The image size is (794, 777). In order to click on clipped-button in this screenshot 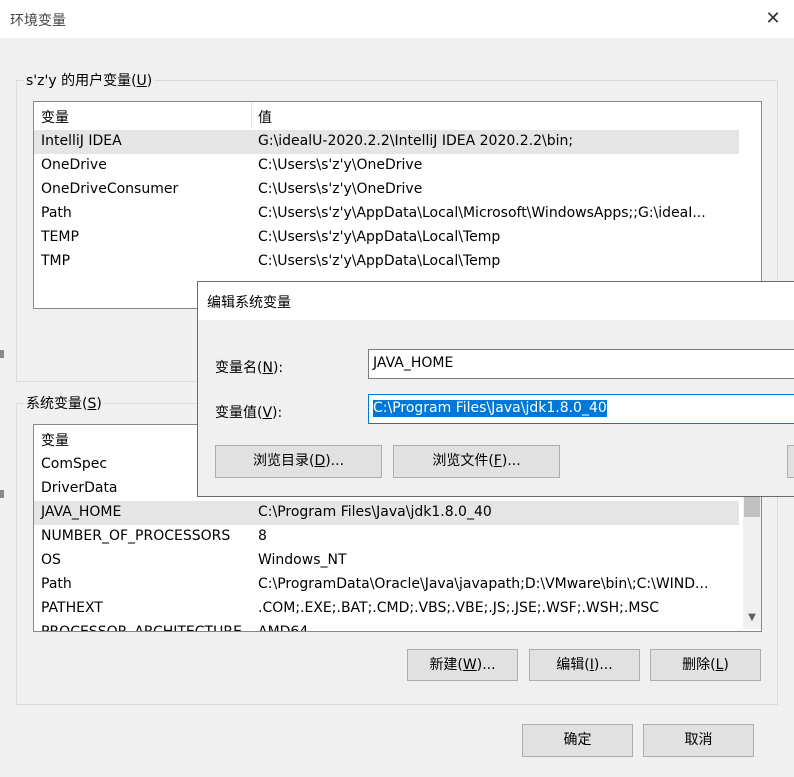, I will do `click(790, 461)`.